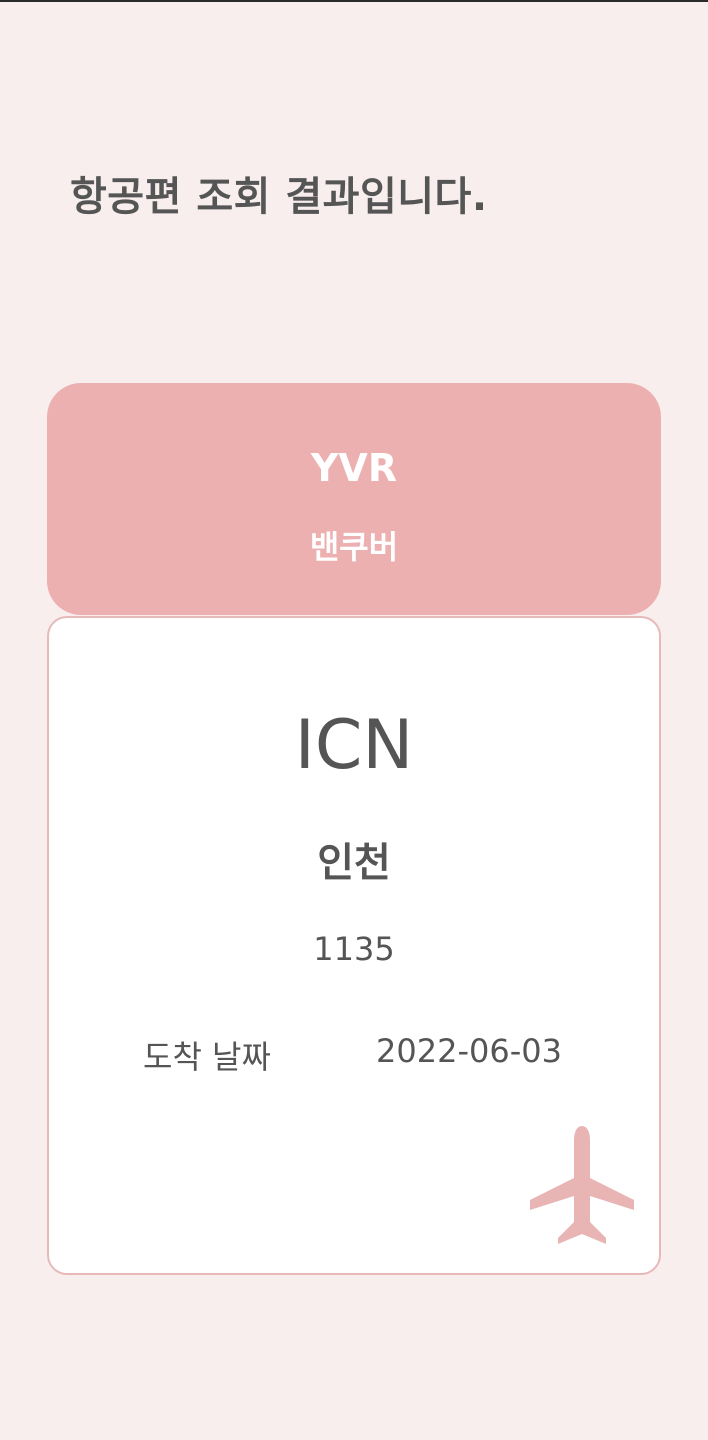 The height and width of the screenshot is (1440, 708). I want to click on flight-number: 1135, so click(354, 949).